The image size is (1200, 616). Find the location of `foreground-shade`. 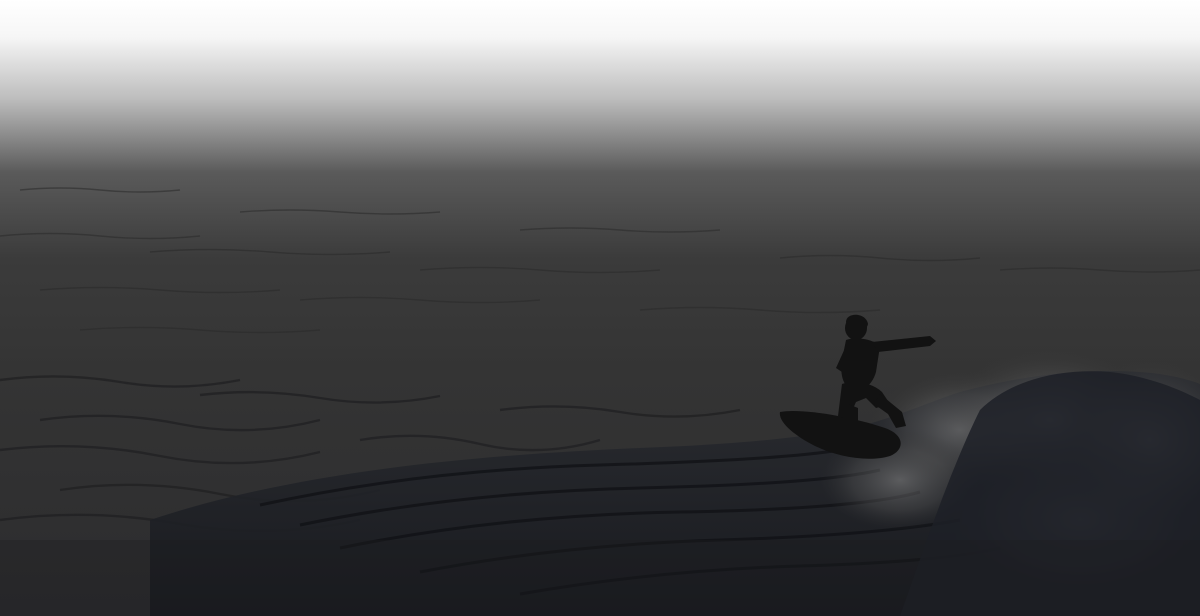

foreground-shade is located at coordinates (600, 578).